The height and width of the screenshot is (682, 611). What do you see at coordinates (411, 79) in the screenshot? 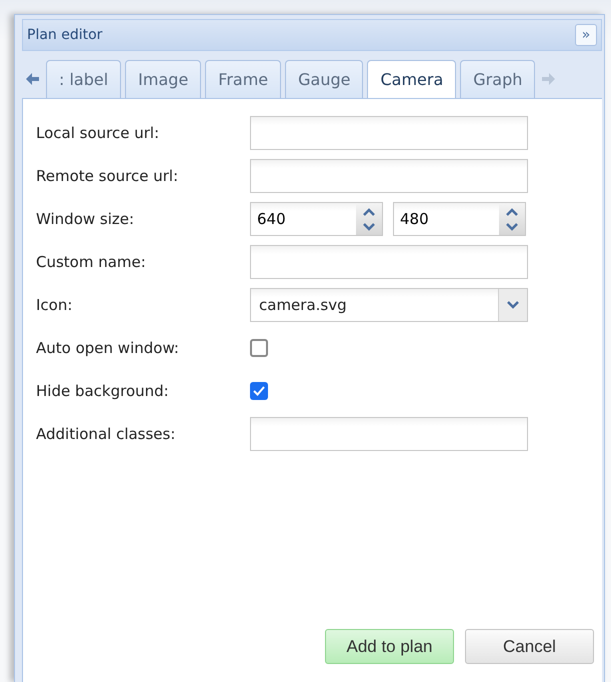
I see `tab: Camera` at bounding box center [411, 79].